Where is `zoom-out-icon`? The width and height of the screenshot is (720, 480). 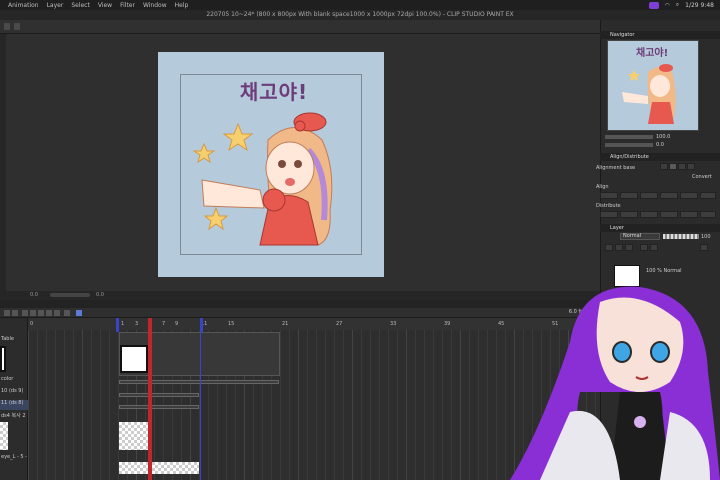
zoom-out-icon is located at coordinates (7, 313).